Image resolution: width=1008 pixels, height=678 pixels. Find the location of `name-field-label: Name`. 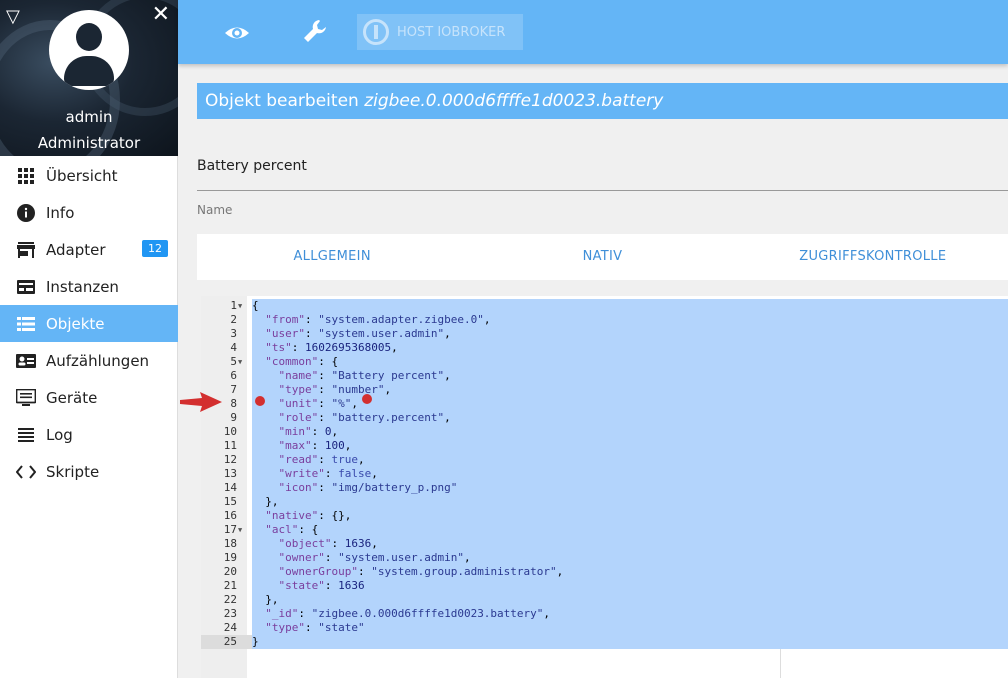

name-field-label: Name is located at coordinates (215, 210).